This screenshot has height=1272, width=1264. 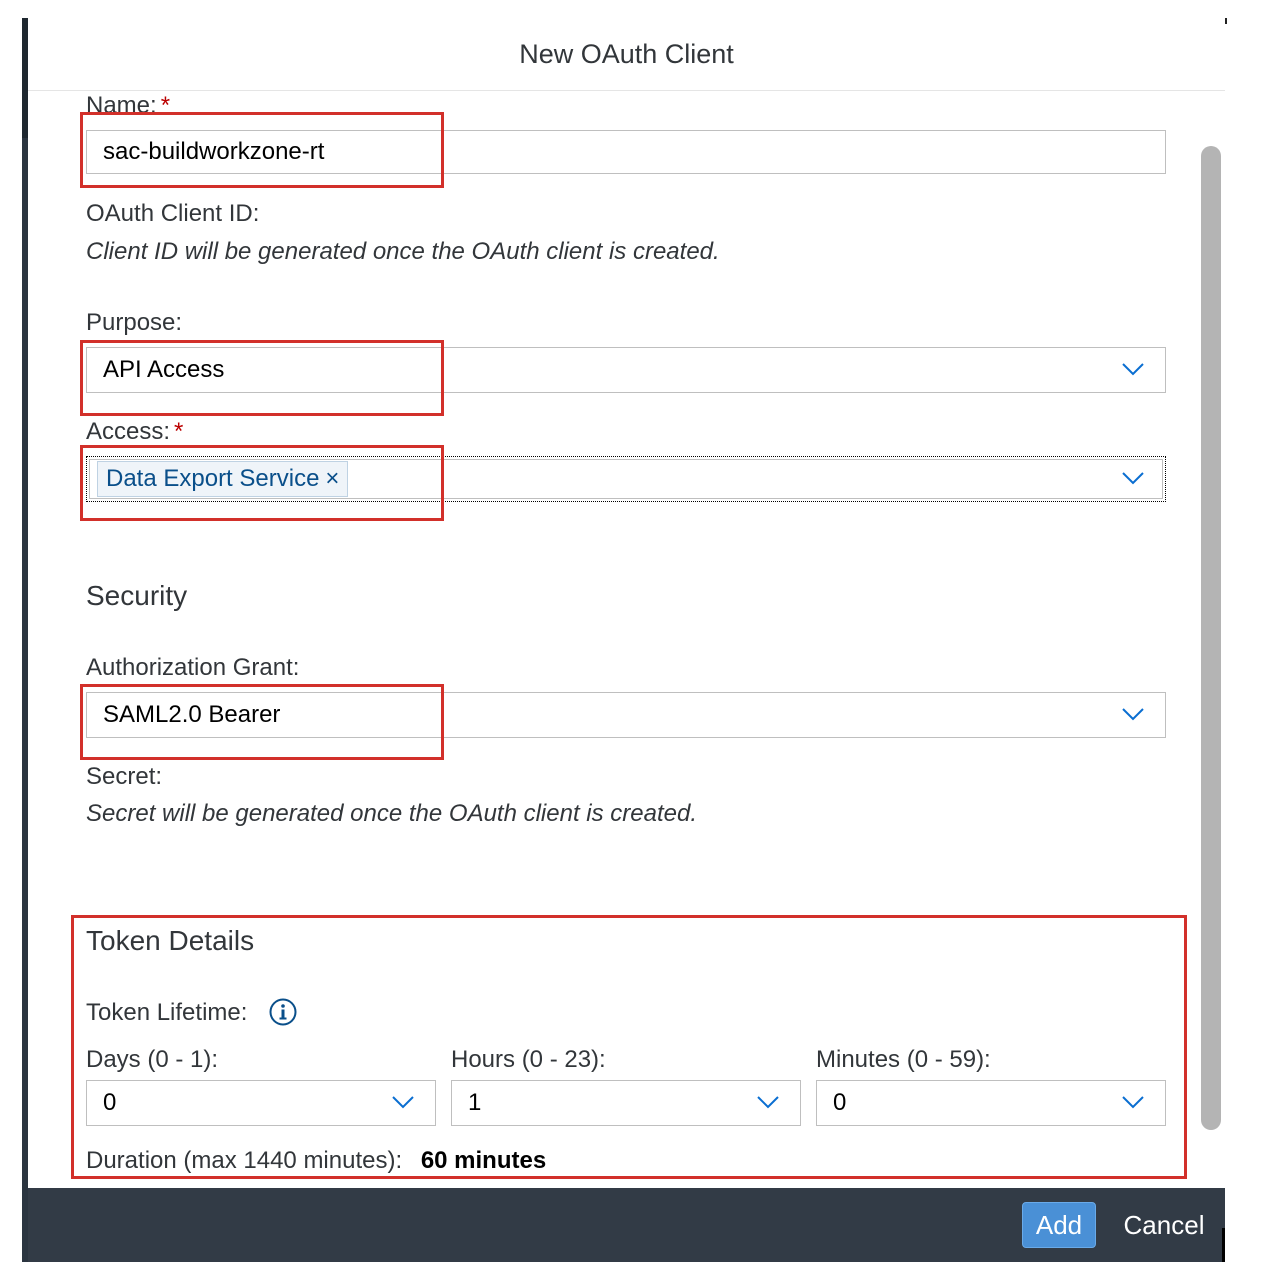 What do you see at coordinates (173, 213) in the screenshot?
I see `client-id-label: OAuth Client ID:` at bounding box center [173, 213].